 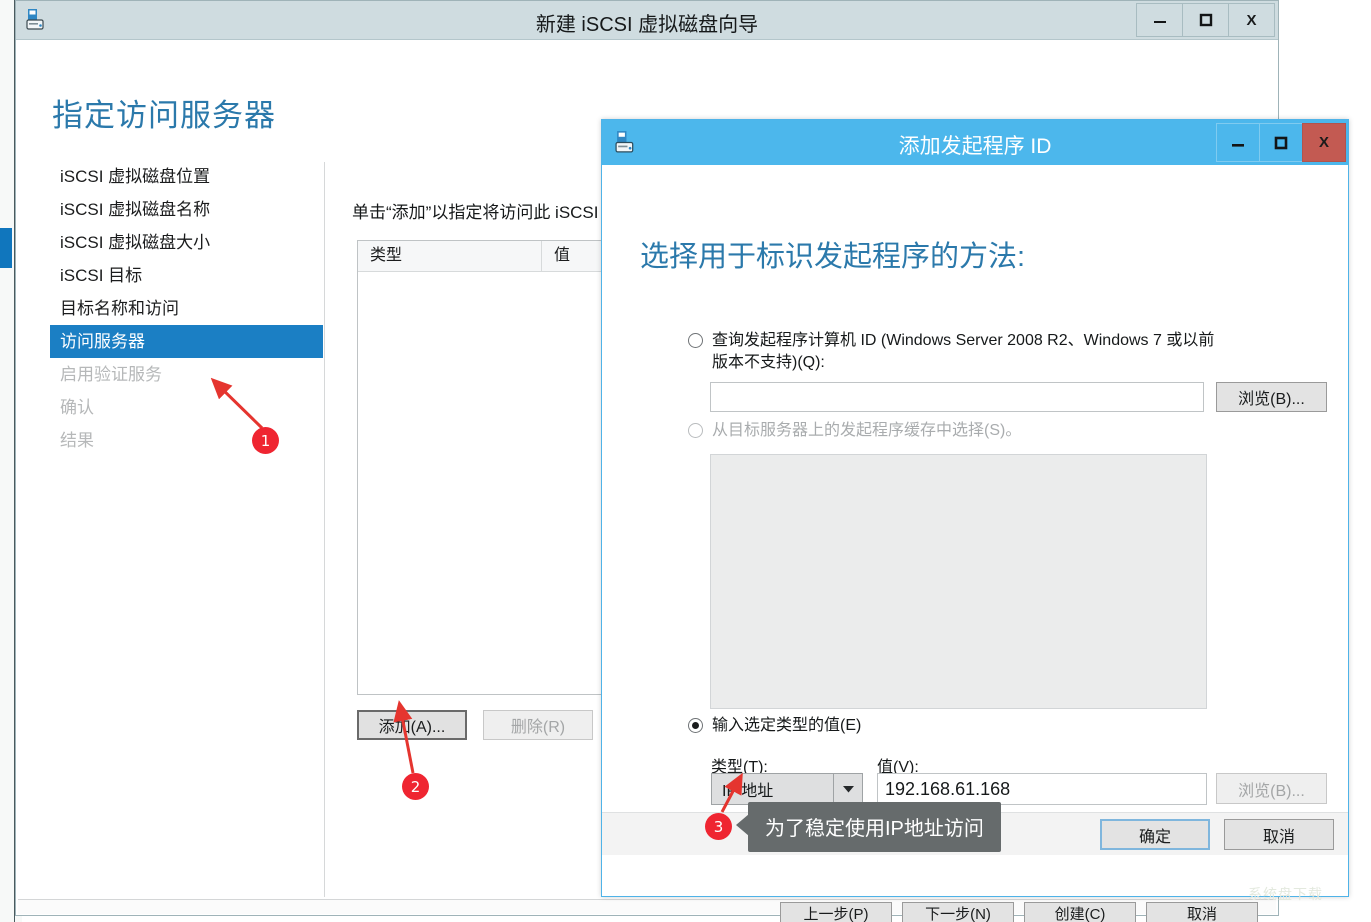 I want to click on sidebar-item-disk-size: iSCSI 虚拟磁盘大小, so click(x=179, y=242).